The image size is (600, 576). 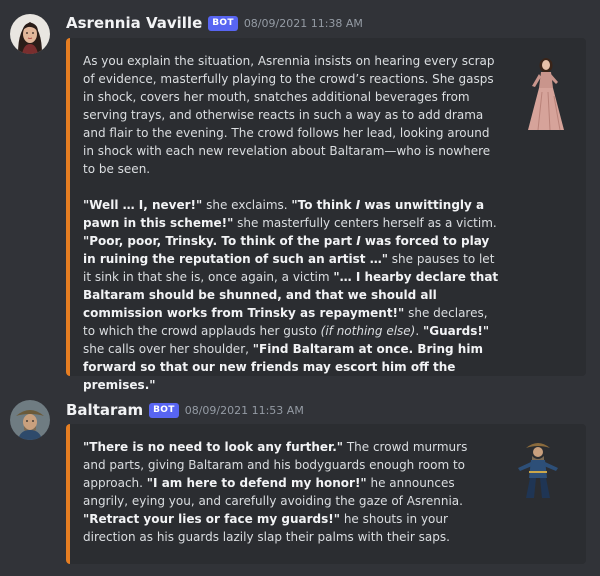 What do you see at coordinates (456, 331) in the screenshot?
I see `text-run: "Guards!"` at bounding box center [456, 331].